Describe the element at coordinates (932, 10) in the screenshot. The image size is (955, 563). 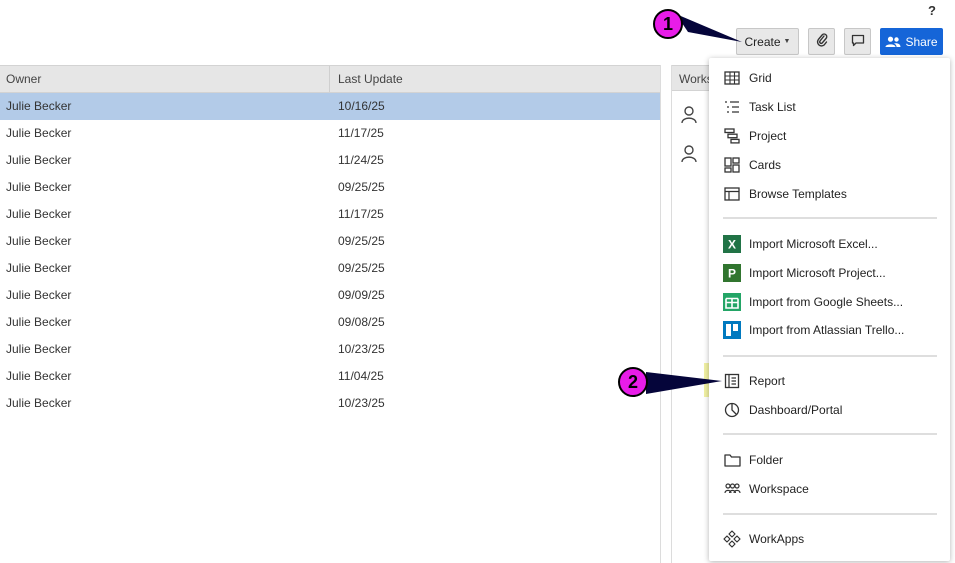
I see `help-button: ?` at that location.